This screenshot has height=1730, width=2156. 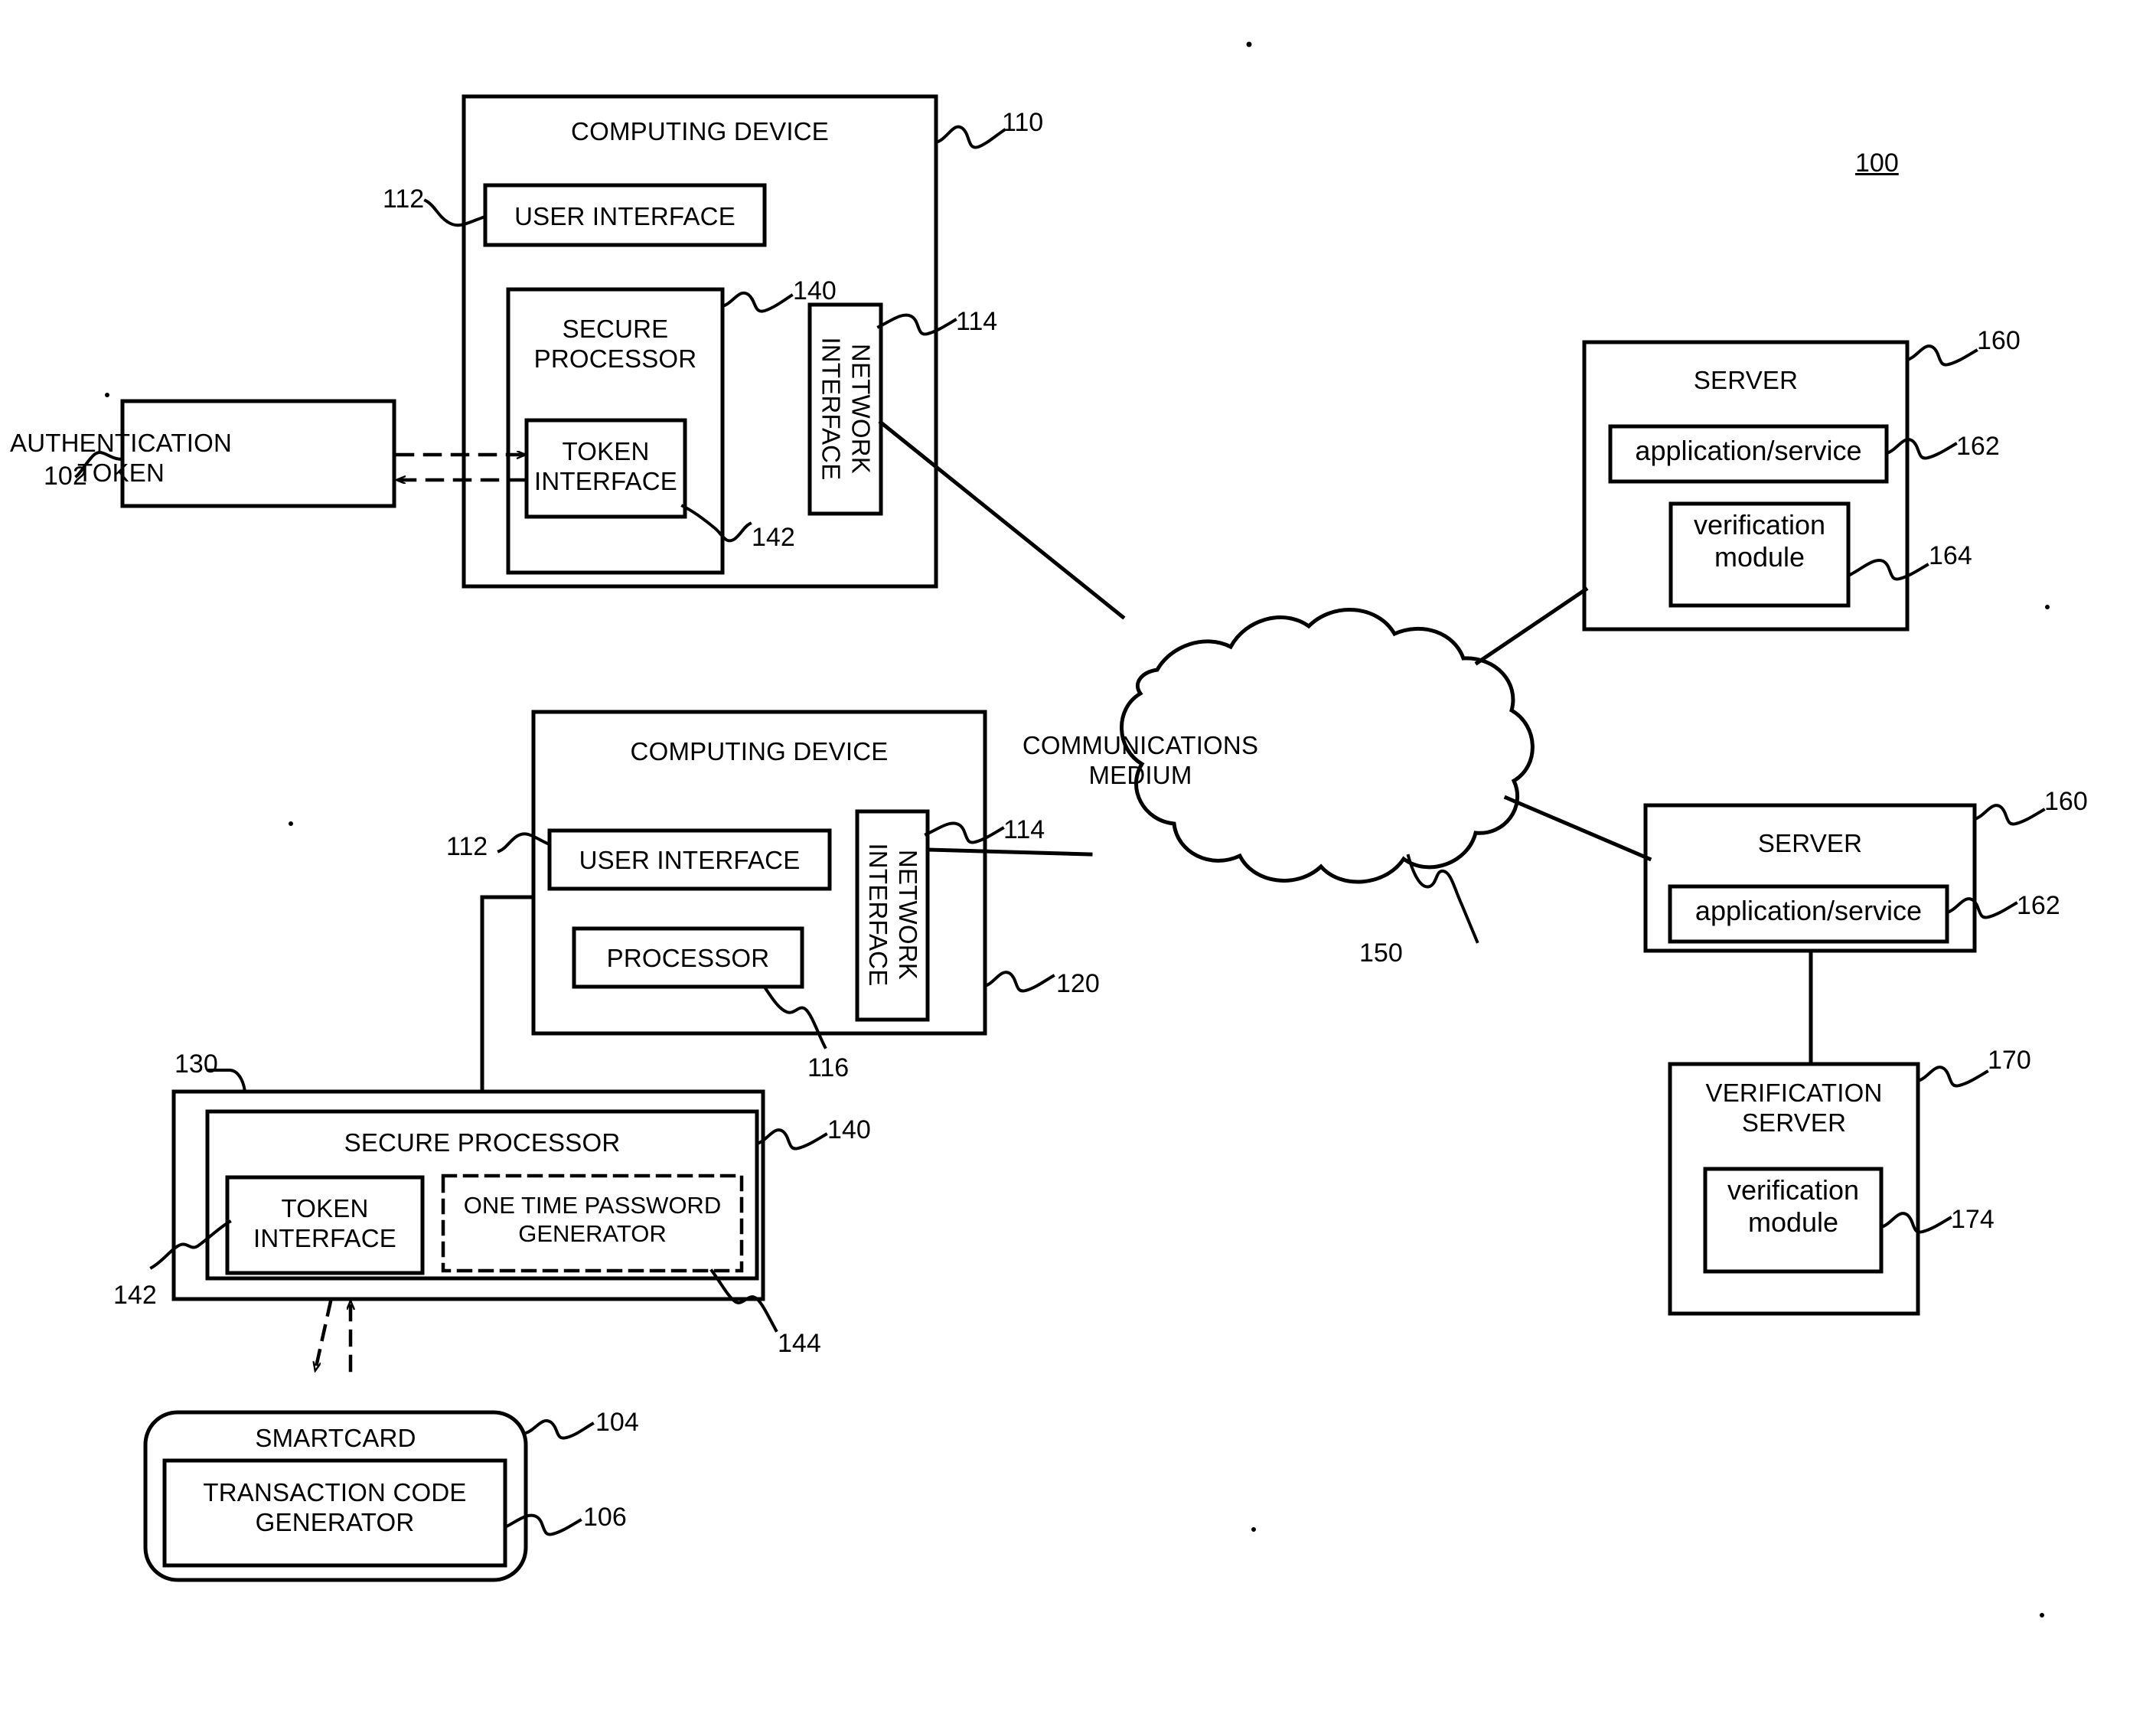 I want to click on ref-160-bottom: 160, so click(x=2066, y=801).